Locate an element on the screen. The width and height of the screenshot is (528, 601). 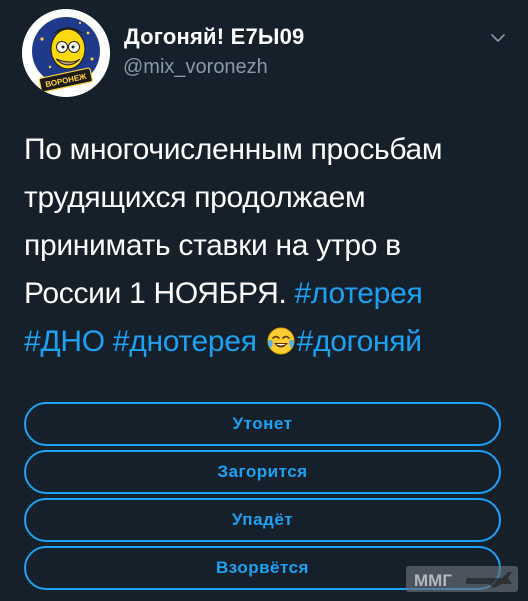
hashtag-link-dnoterea: #днотерея is located at coordinates (185, 341).